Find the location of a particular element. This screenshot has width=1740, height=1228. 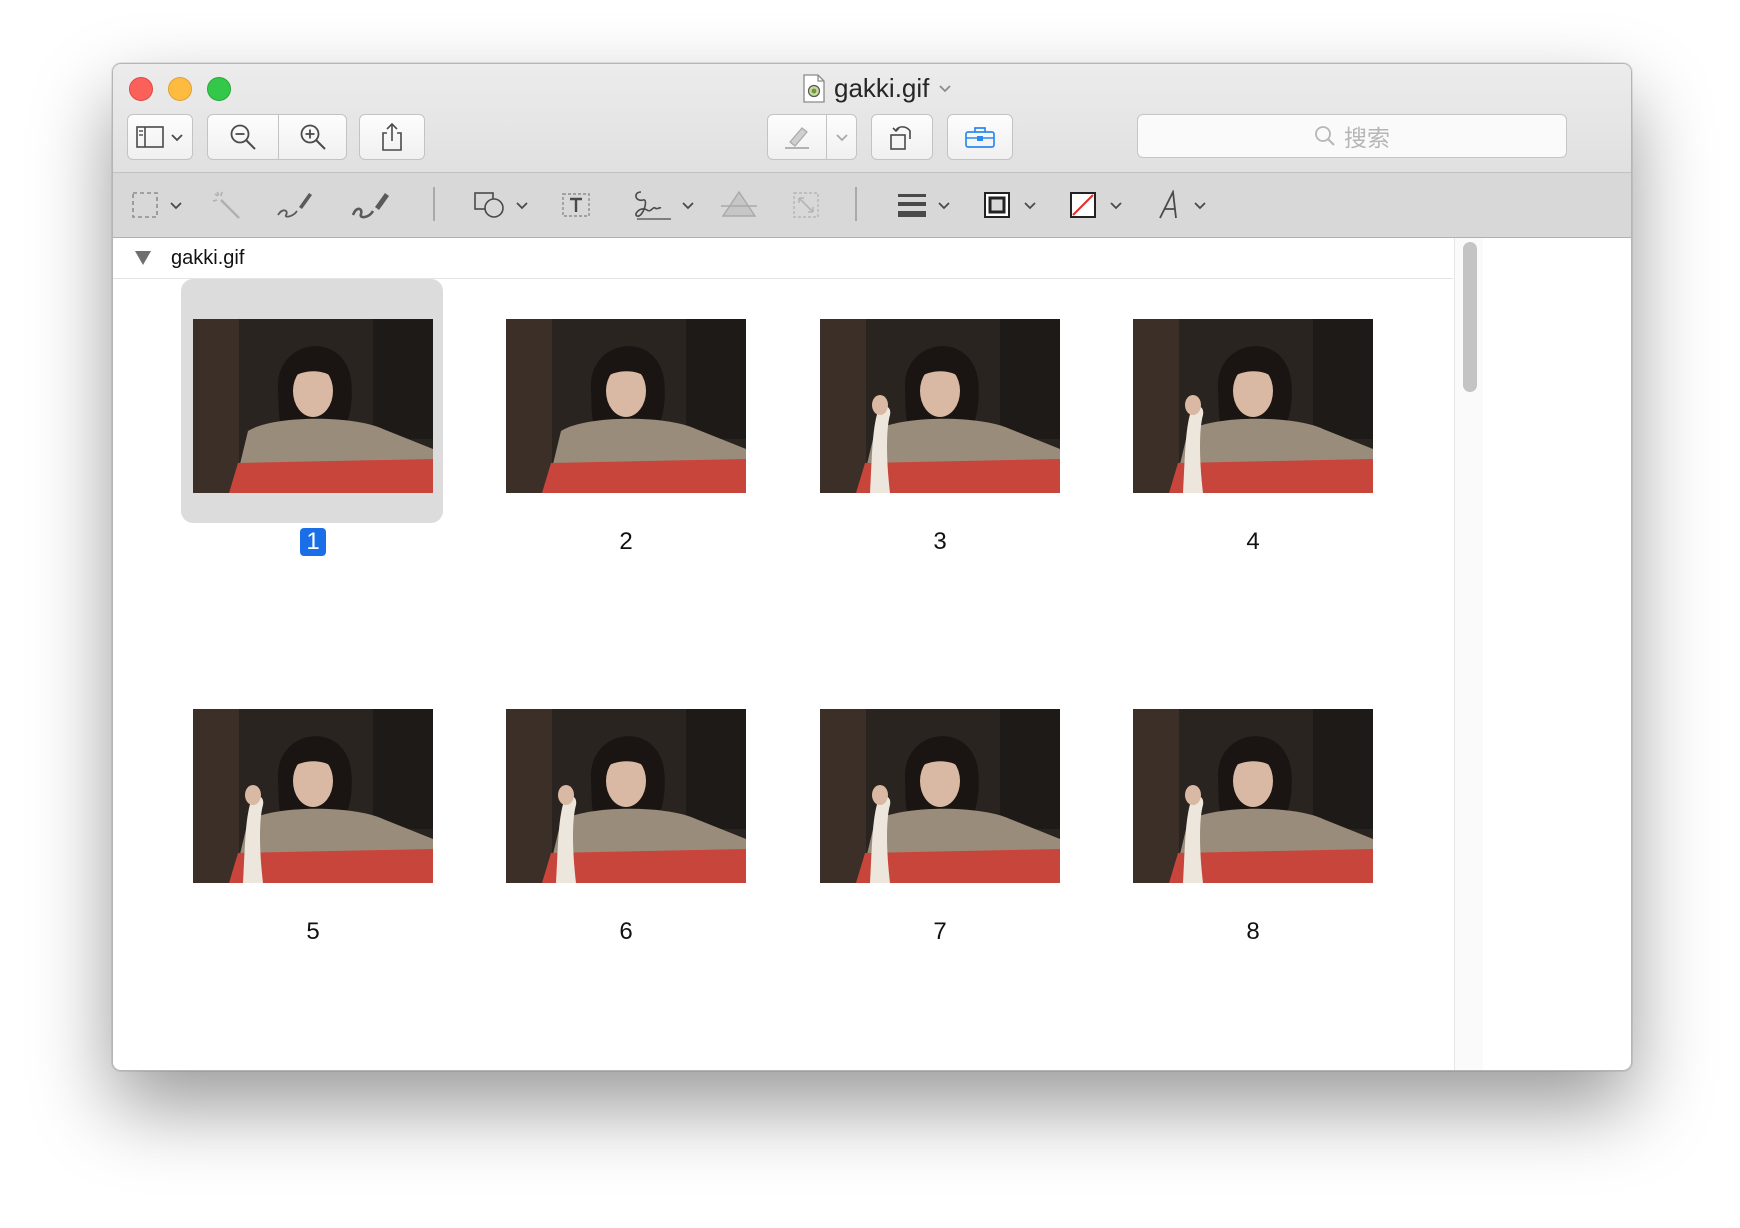

shape-style-tool is located at coordinates (924, 205).